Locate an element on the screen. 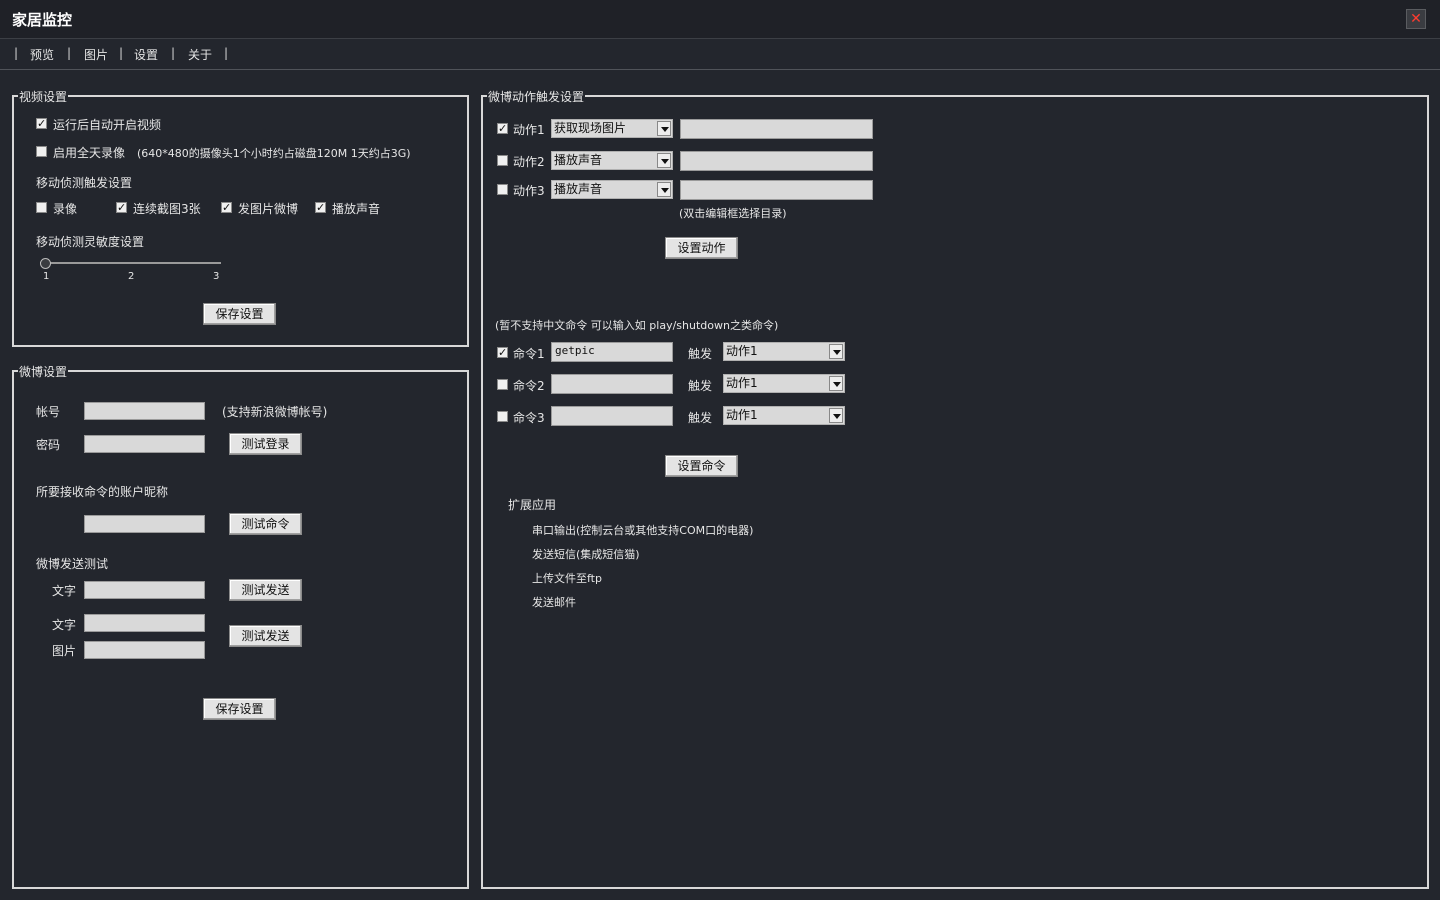  set-action-button: 设置动作 is located at coordinates (701, 248).